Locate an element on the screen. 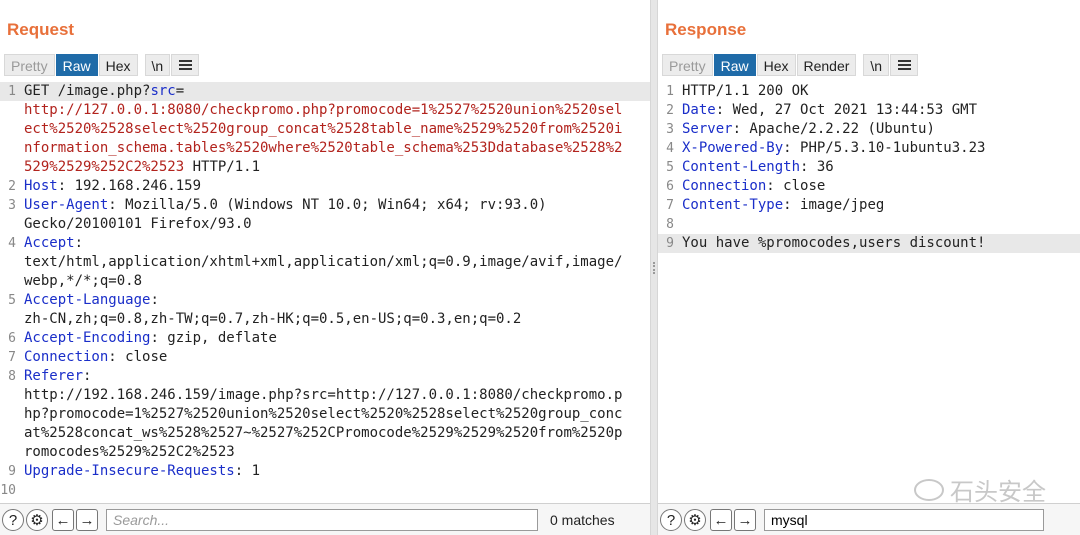 The image size is (1080, 535). wechat-icon is located at coordinates (929, 489).